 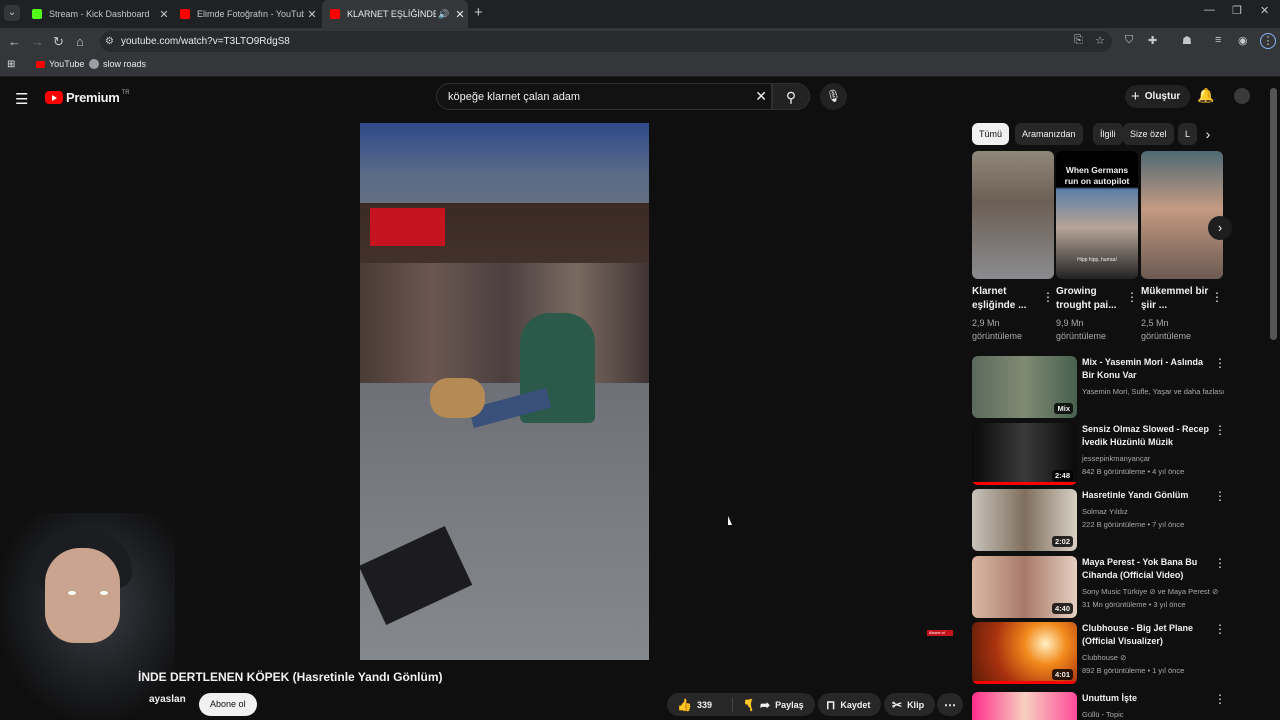 What do you see at coordinates (80, 41) in the screenshot?
I see `home-icon: ⌂` at bounding box center [80, 41].